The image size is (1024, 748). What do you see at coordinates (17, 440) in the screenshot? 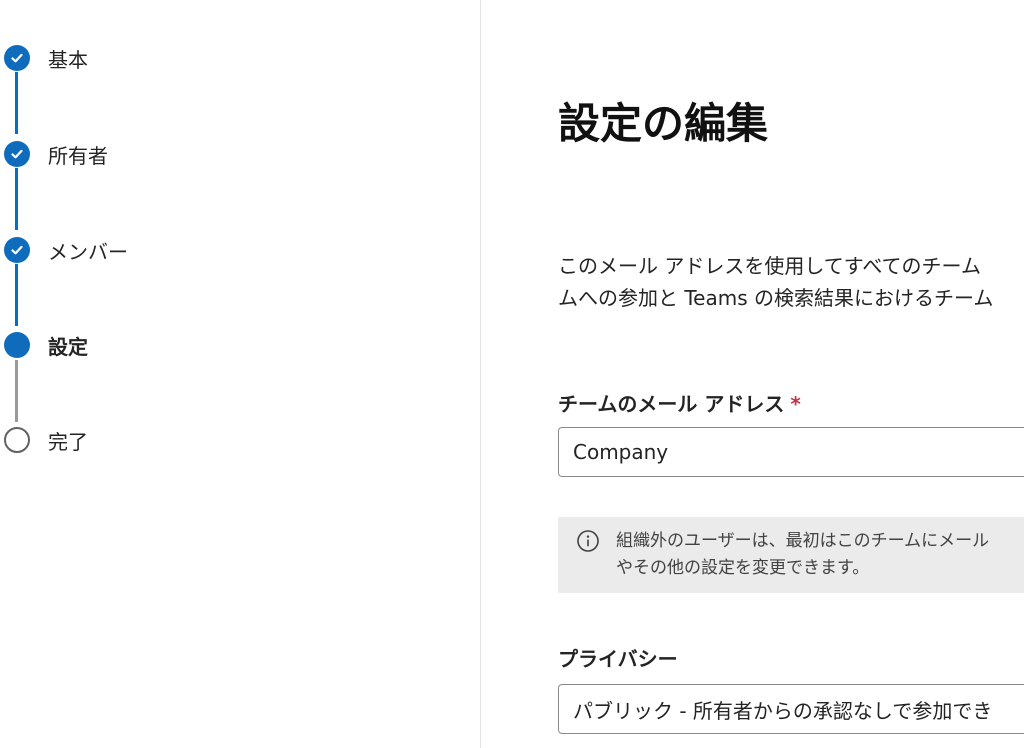
I see `pending-step-circle-icon` at bounding box center [17, 440].